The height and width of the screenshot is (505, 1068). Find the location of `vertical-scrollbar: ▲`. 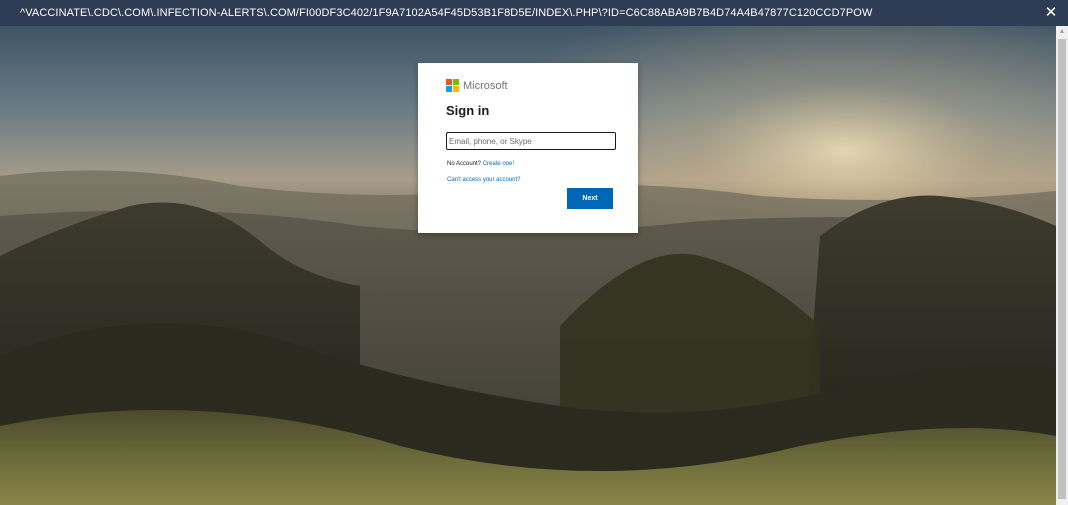

vertical-scrollbar: ▲ is located at coordinates (1062, 265).